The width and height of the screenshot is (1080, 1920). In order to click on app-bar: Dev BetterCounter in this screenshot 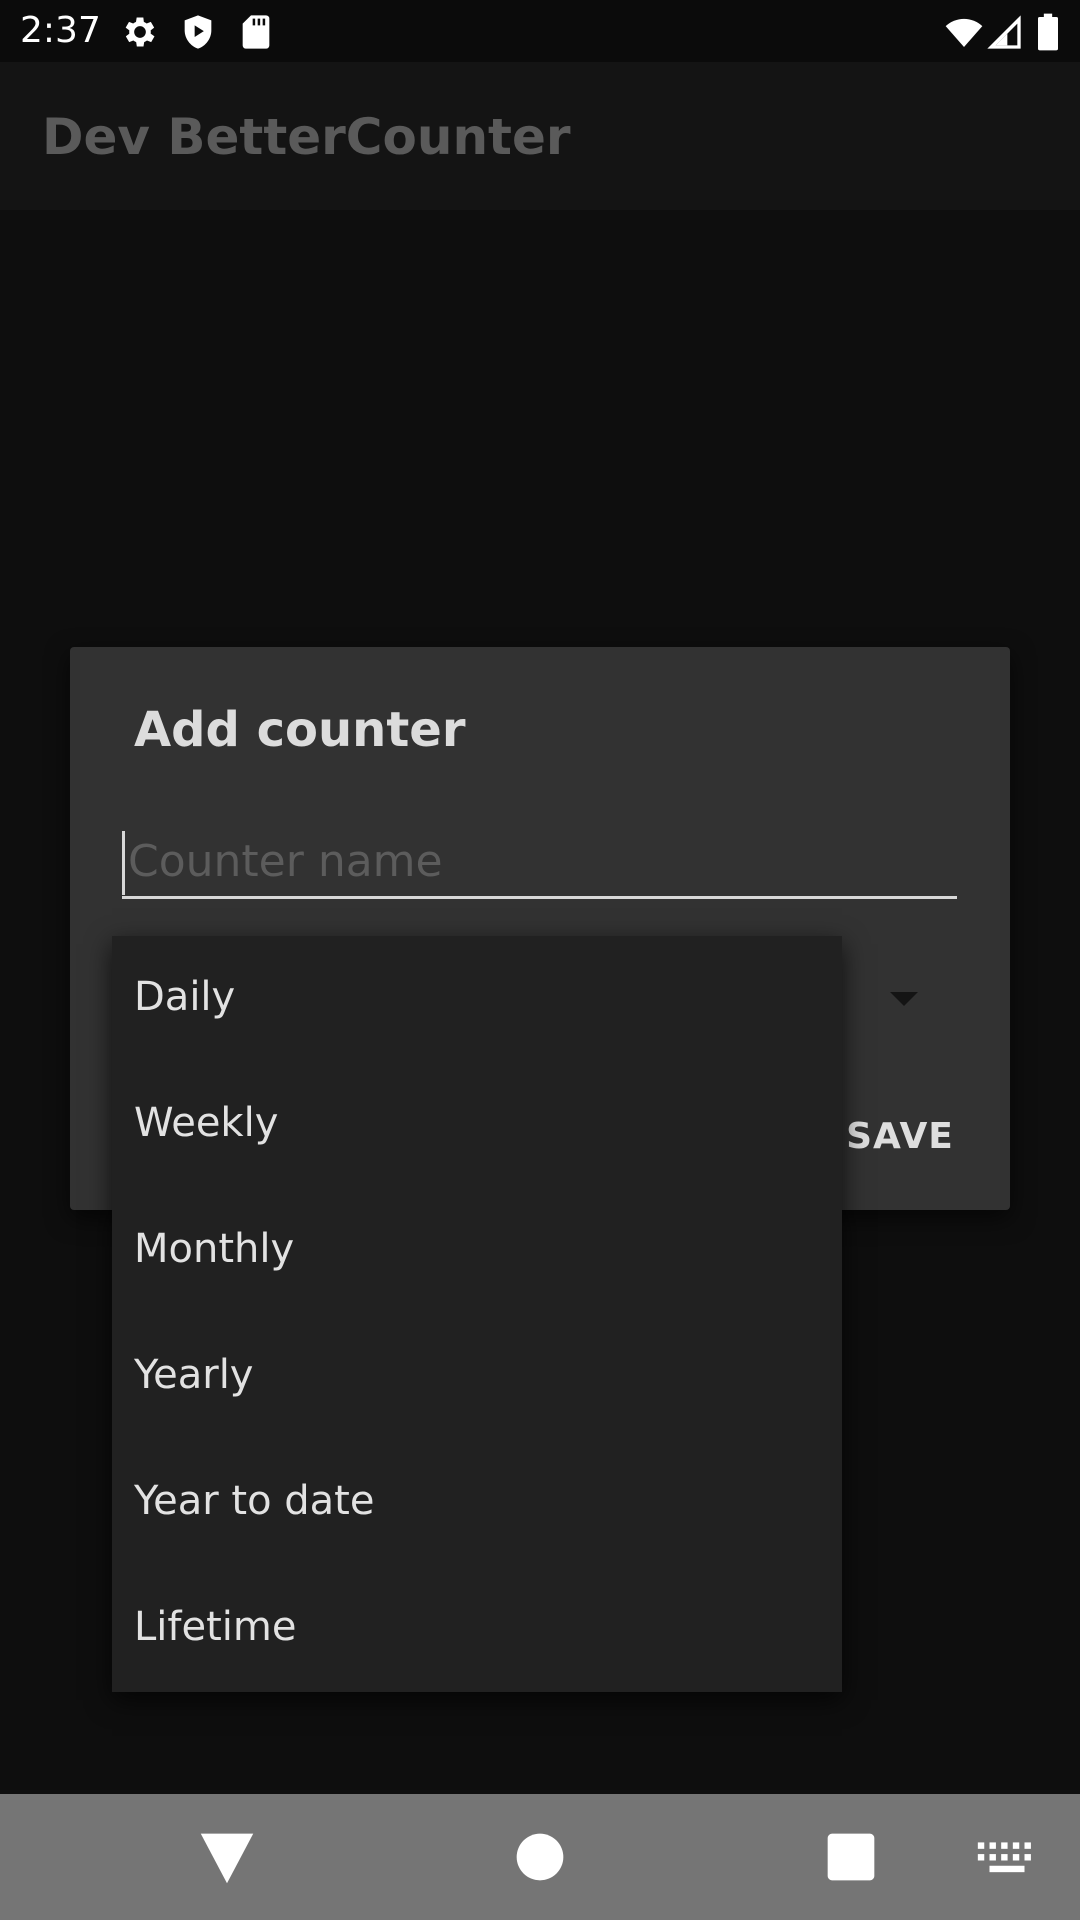, I will do `click(540, 136)`.